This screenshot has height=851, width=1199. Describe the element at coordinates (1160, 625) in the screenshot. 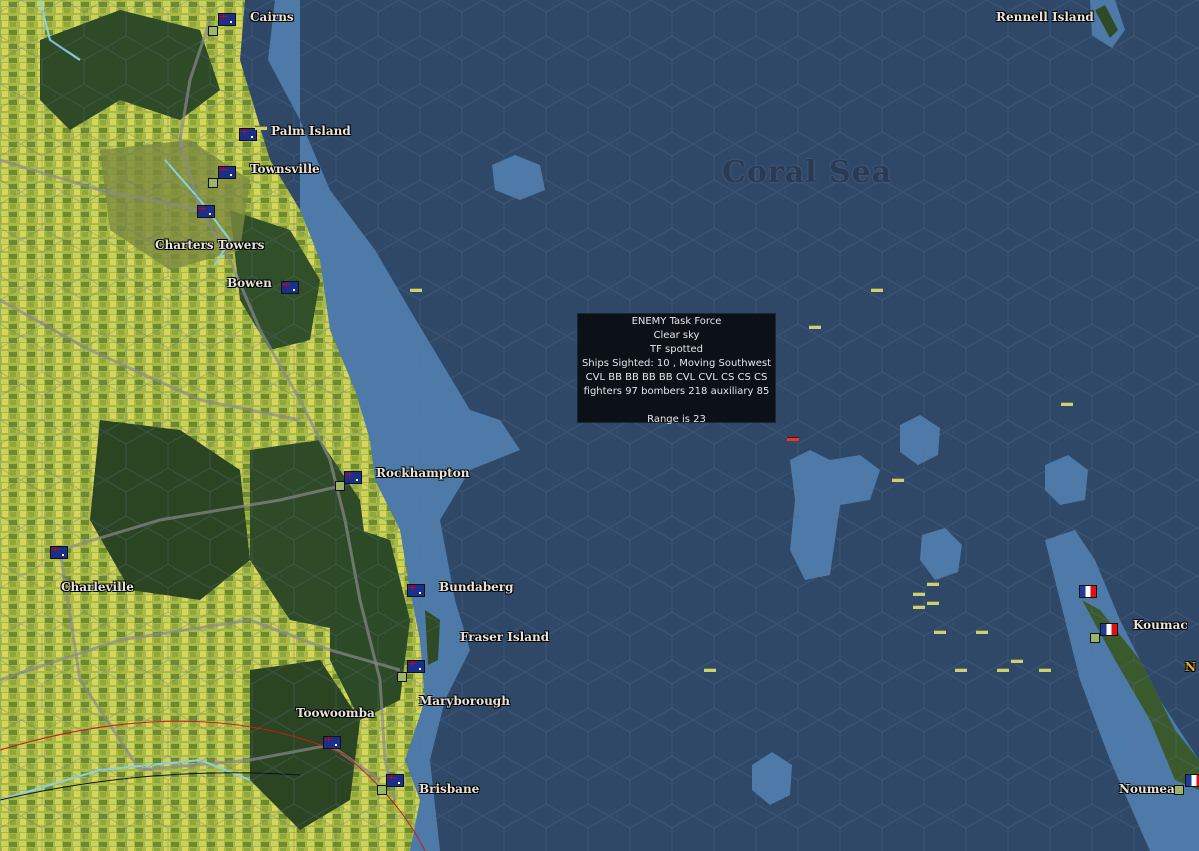

I see `place-koumac: Koumac` at that location.